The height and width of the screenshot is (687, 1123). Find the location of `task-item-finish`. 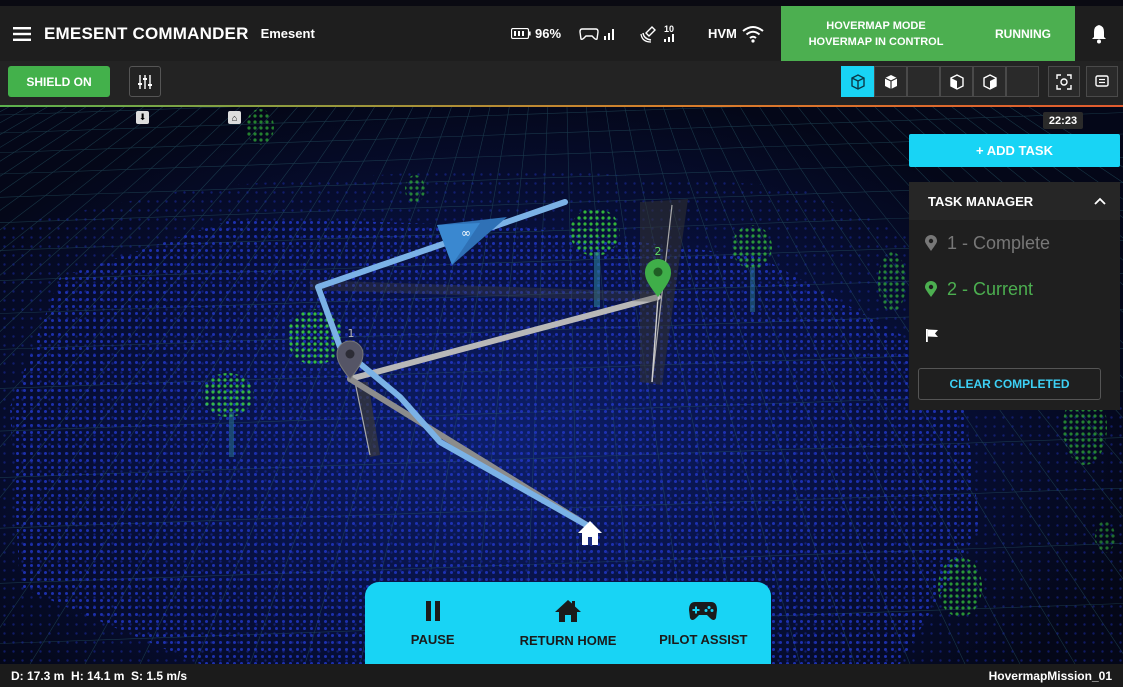

task-item-finish is located at coordinates (1014, 335).